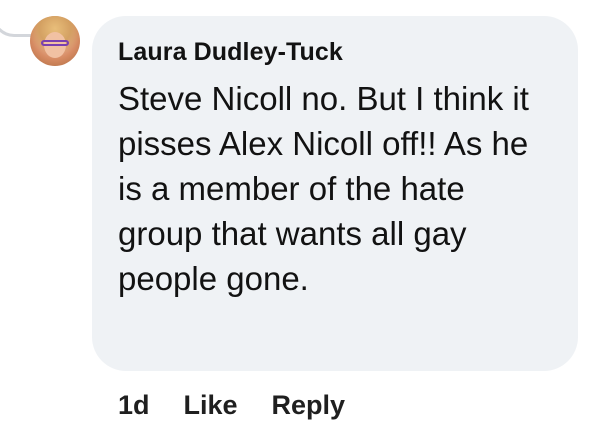  Describe the element at coordinates (248, 405) in the screenshot. I see `comment-actions: 1d Like Reply` at that location.